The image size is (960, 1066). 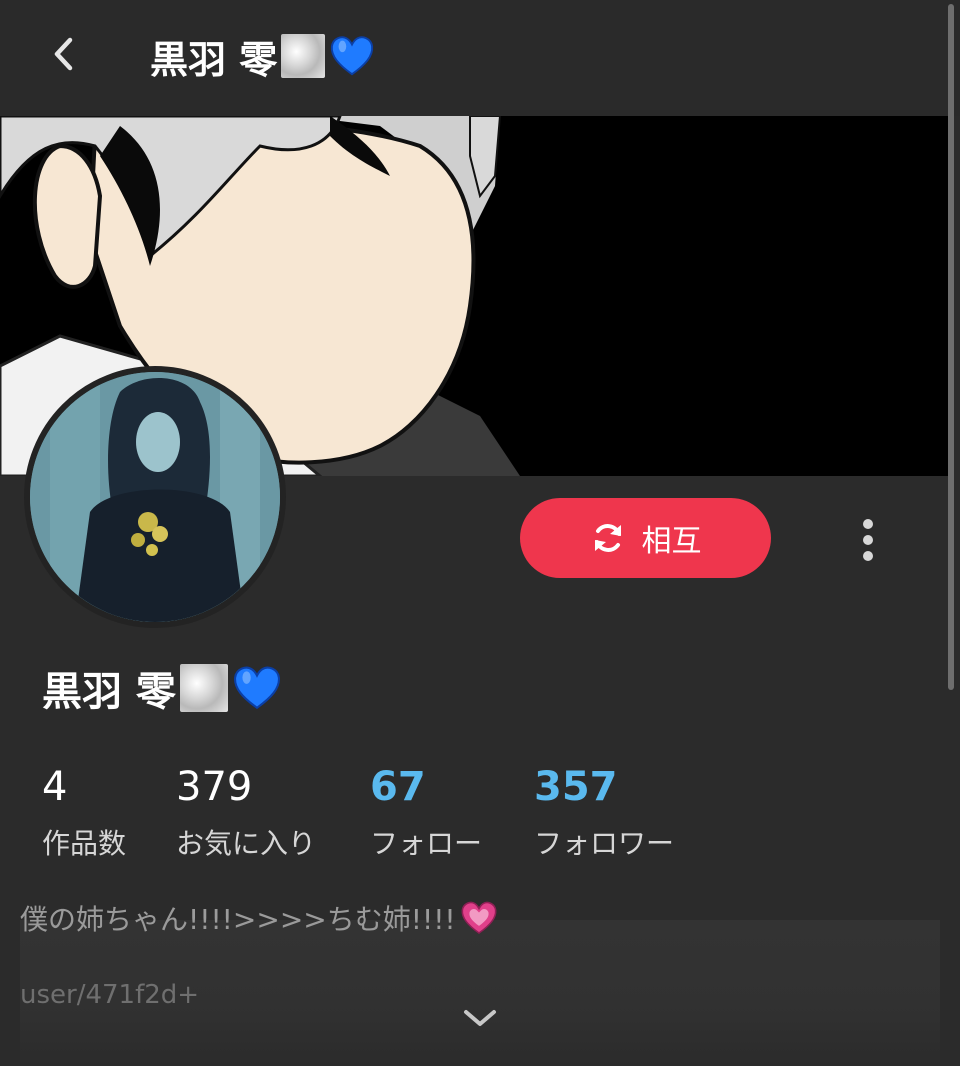 What do you see at coordinates (479, 918) in the screenshot?
I see `growing-heart-icon` at bounding box center [479, 918].